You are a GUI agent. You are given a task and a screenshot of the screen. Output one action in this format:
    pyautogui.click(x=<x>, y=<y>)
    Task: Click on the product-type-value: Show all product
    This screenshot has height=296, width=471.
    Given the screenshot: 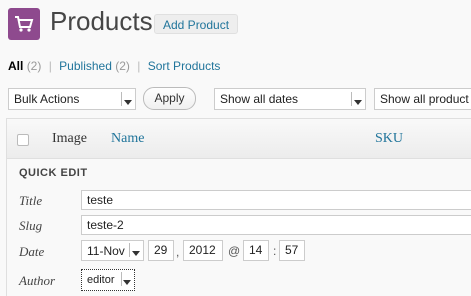 What is the action you would take?
    pyautogui.click(x=424, y=99)
    